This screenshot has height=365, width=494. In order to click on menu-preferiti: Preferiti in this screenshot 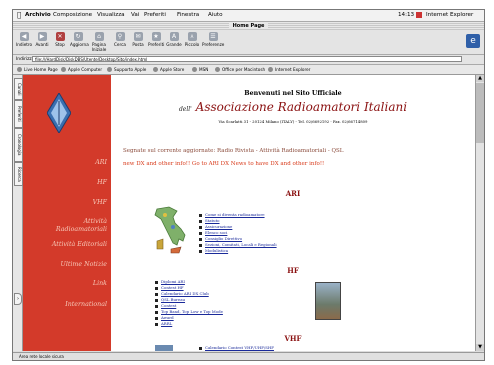, I will do `click(155, 15)`.